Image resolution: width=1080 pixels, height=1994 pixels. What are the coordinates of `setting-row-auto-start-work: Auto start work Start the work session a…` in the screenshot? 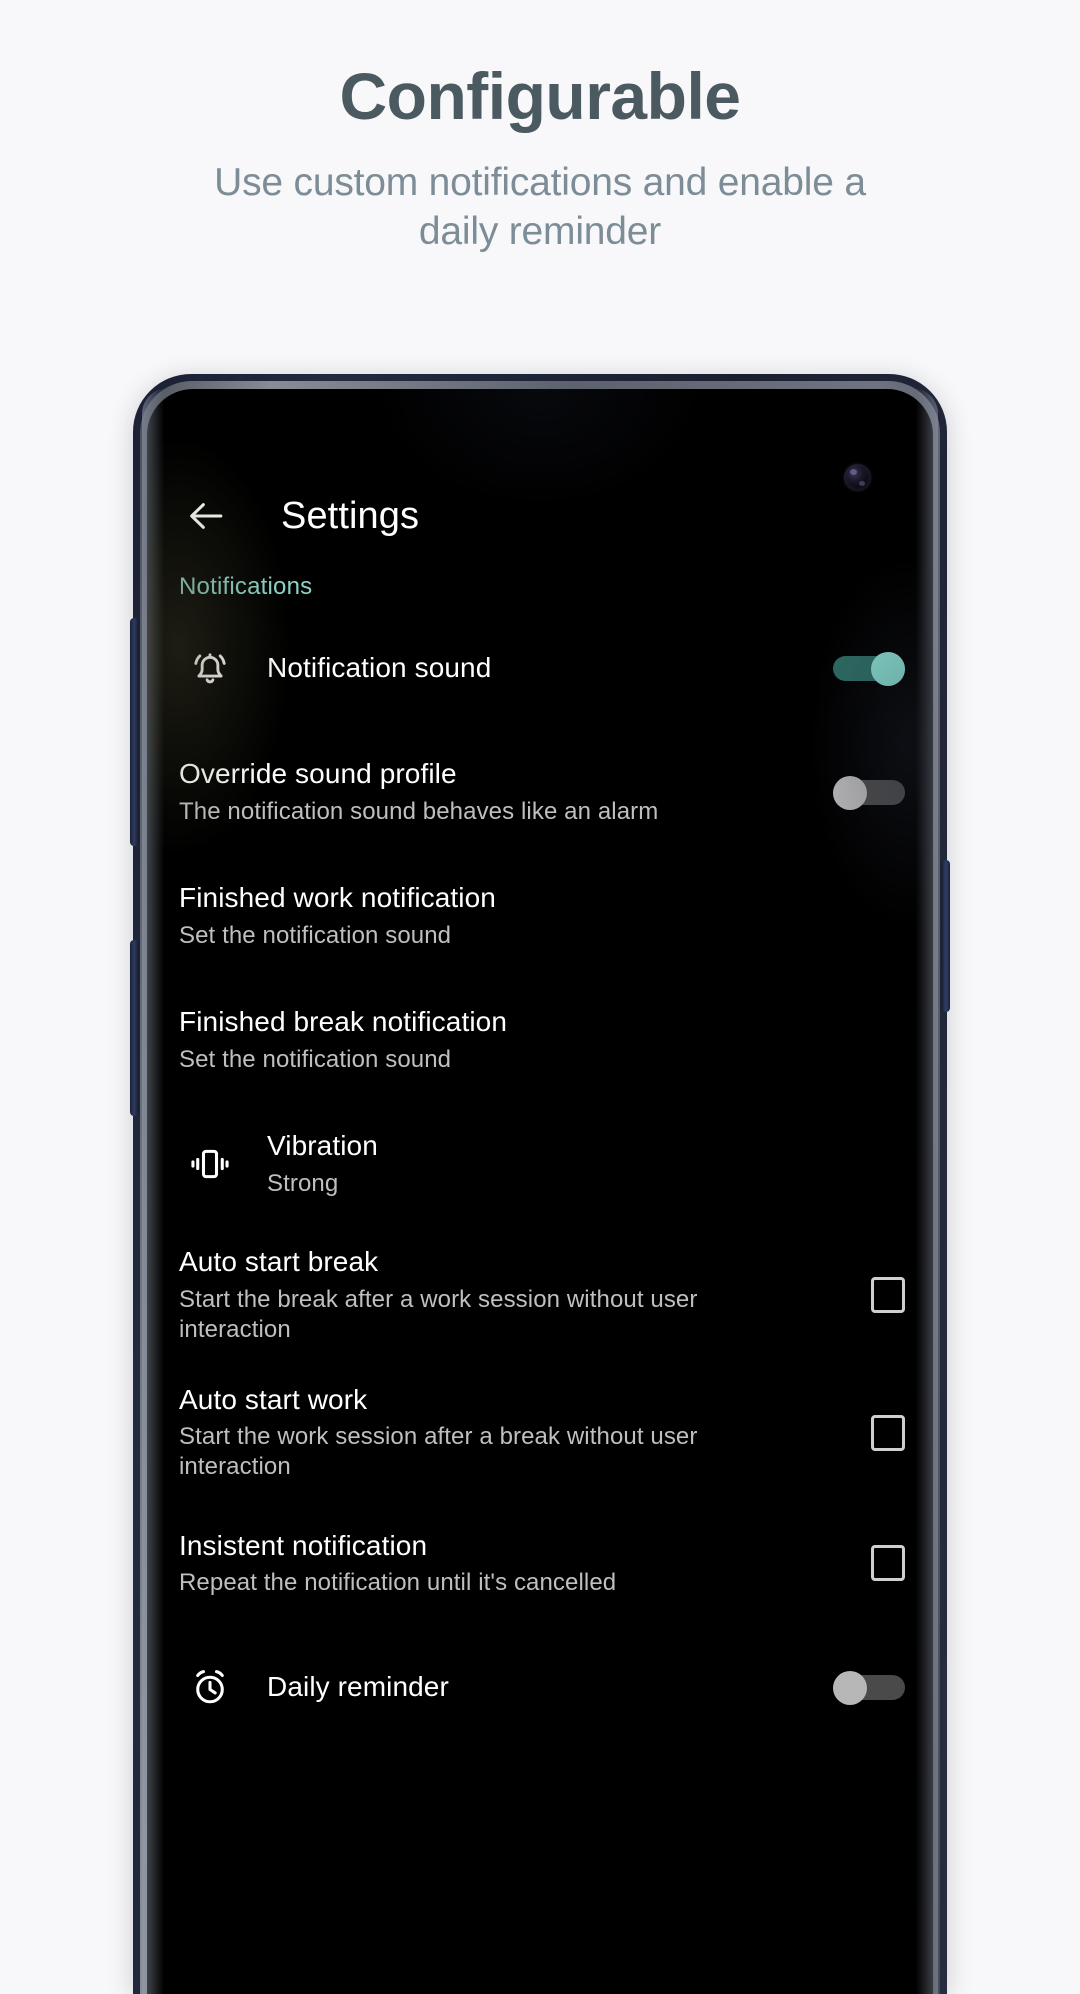 It's located at (540, 1433).